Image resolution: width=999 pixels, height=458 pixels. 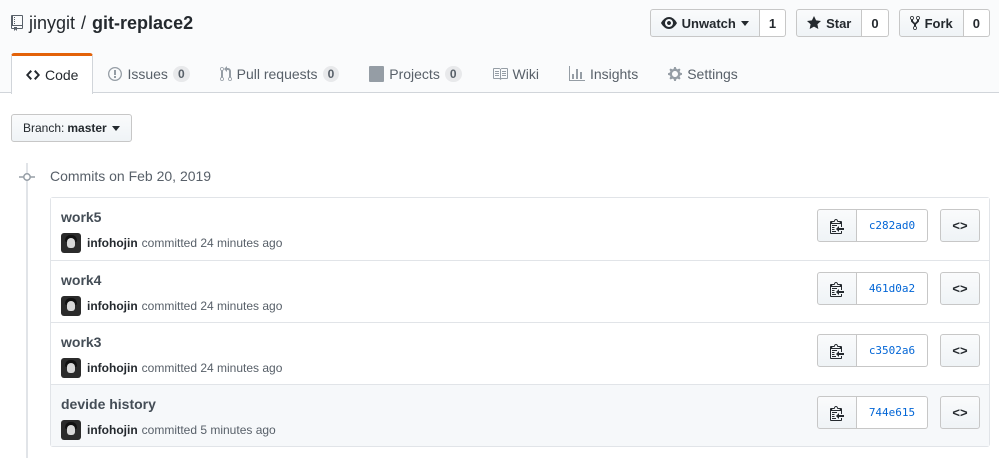 I want to click on star-group: Star 0, so click(x=842, y=23).